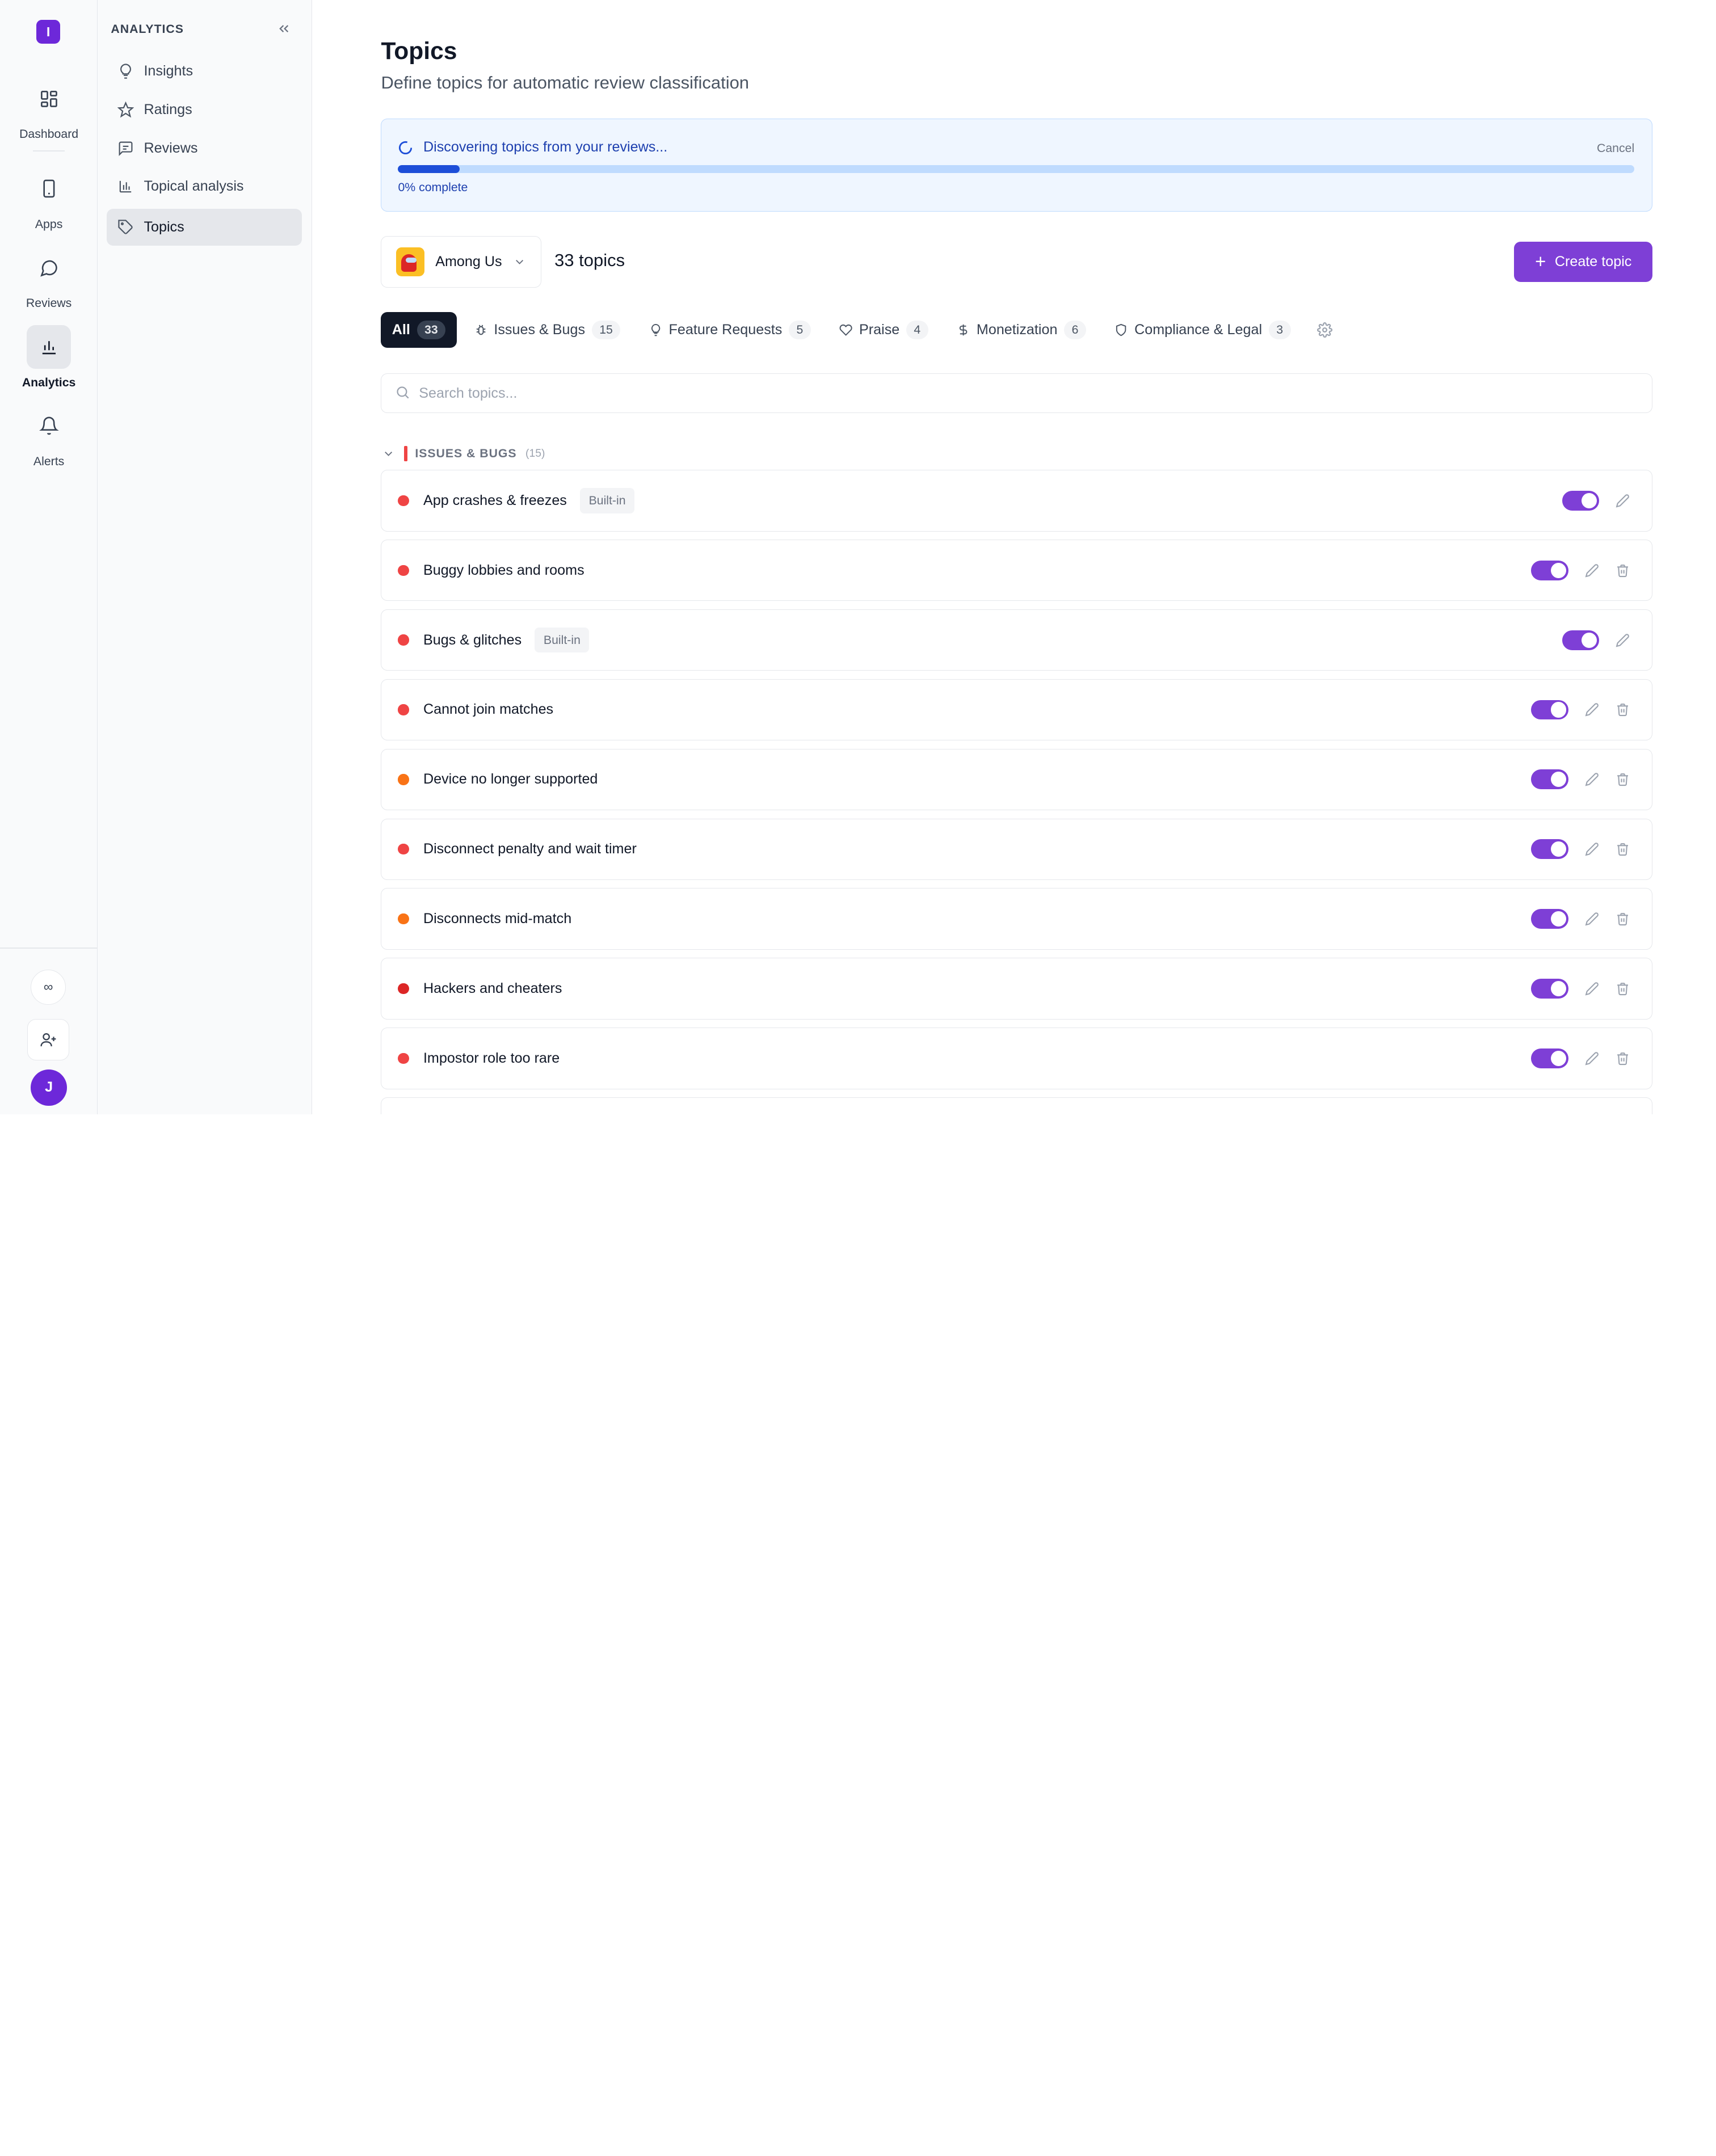  I want to click on search-icon, so click(403, 393).